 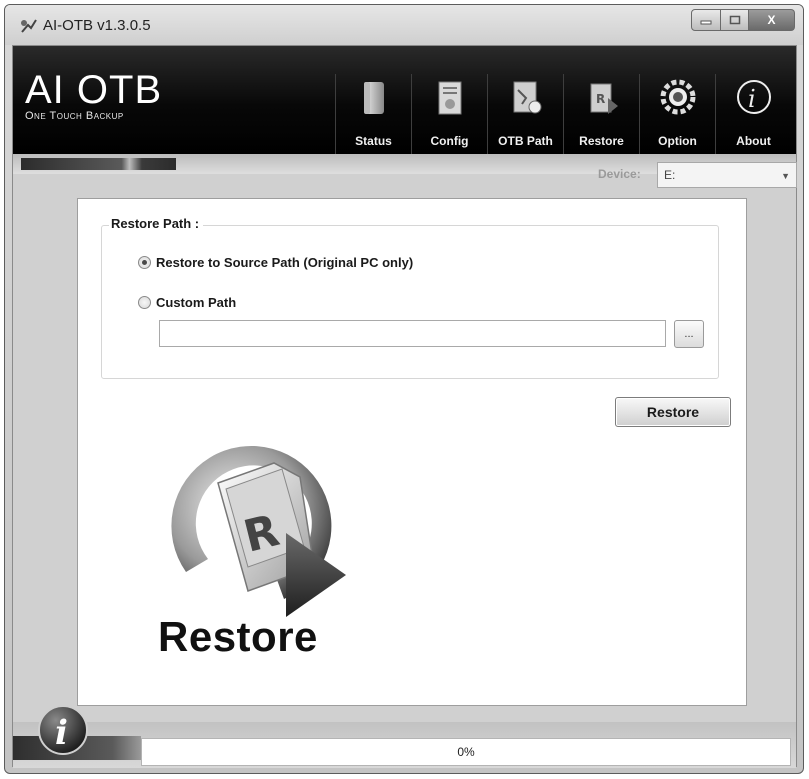 I want to click on toolbar-option-label: Option, so click(x=677, y=141).